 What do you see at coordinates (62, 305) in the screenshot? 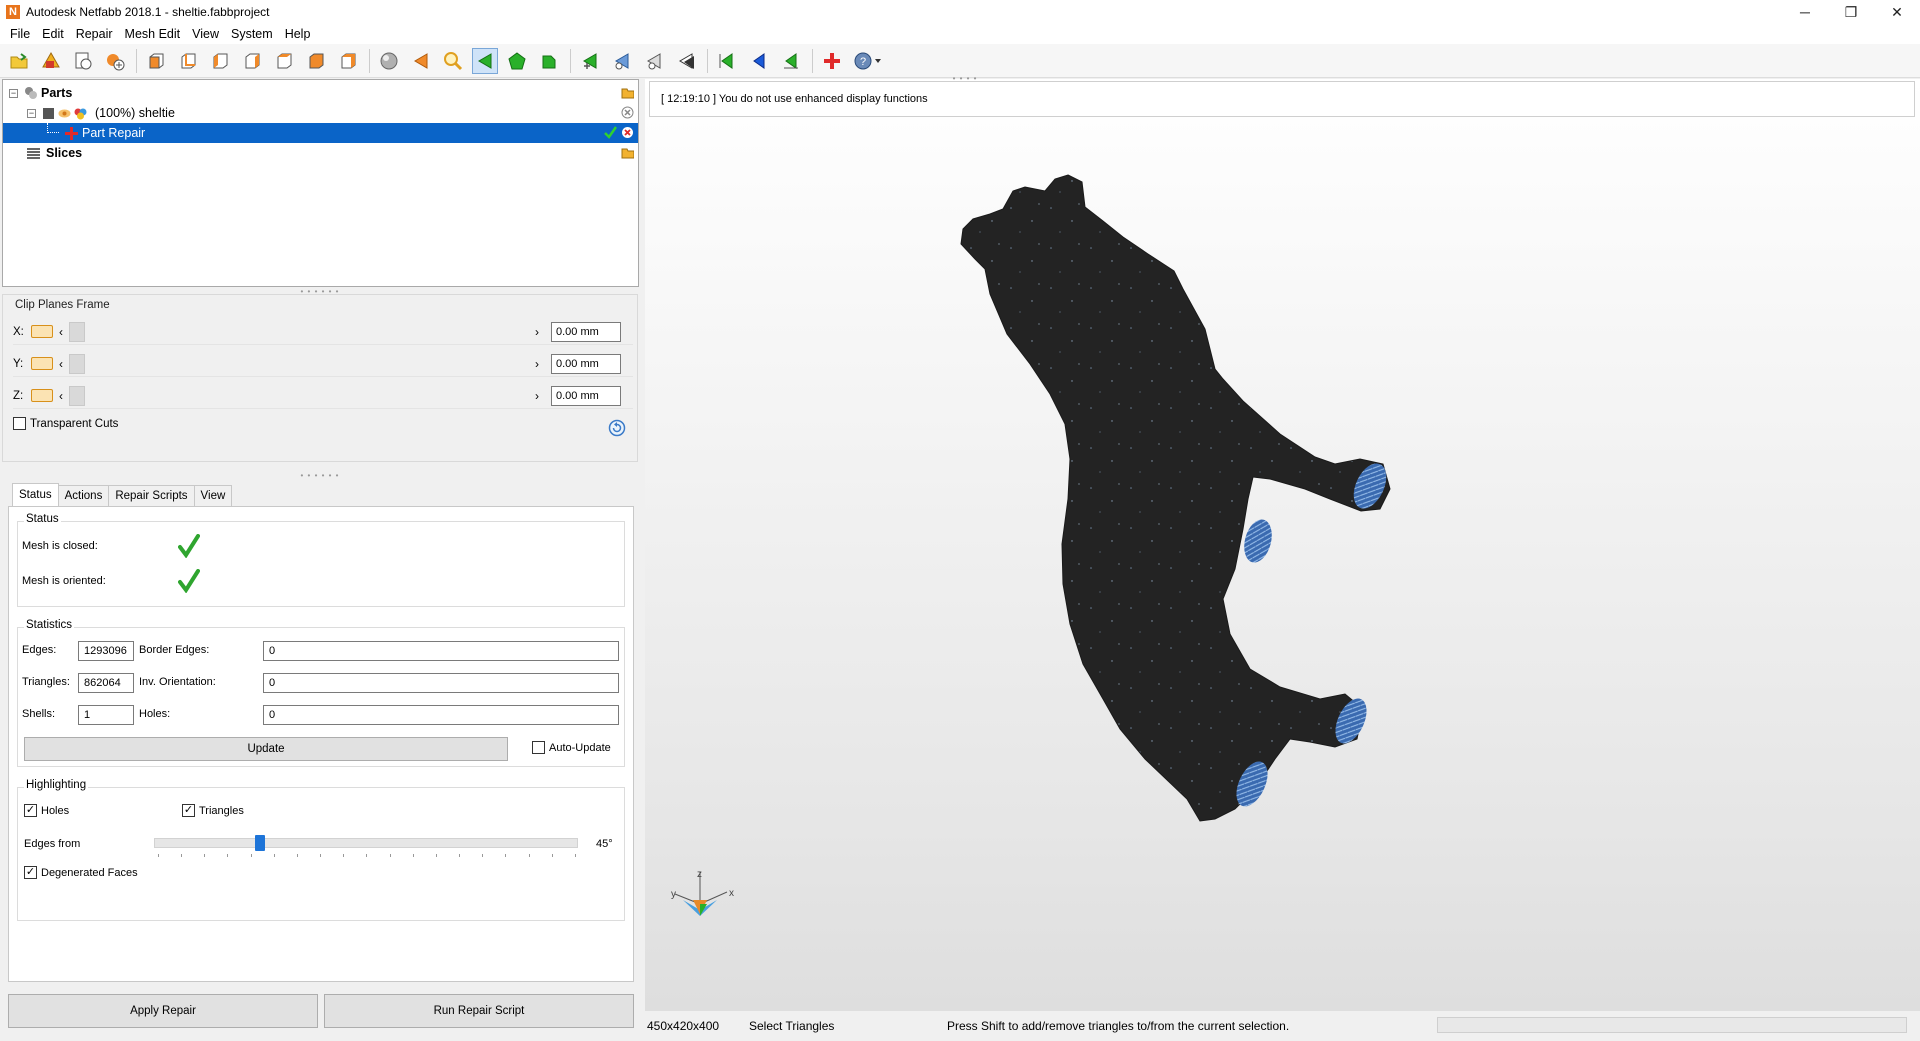
I see `clip-planes-title: Clip Planes Frame` at bounding box center [62, 305].